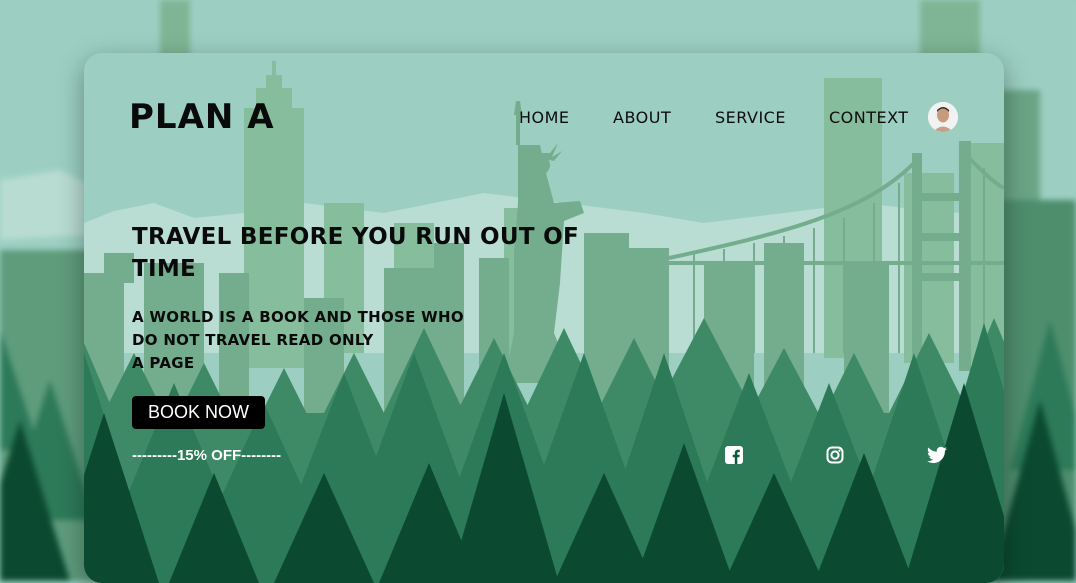 Image resolution: width=1076 pixels, height=583 pixels. What do you see at coordinates (207, 455) in the screenshot?
I see `discount-offer: ---------15% OFF--------` at bounding box center [207, 455].